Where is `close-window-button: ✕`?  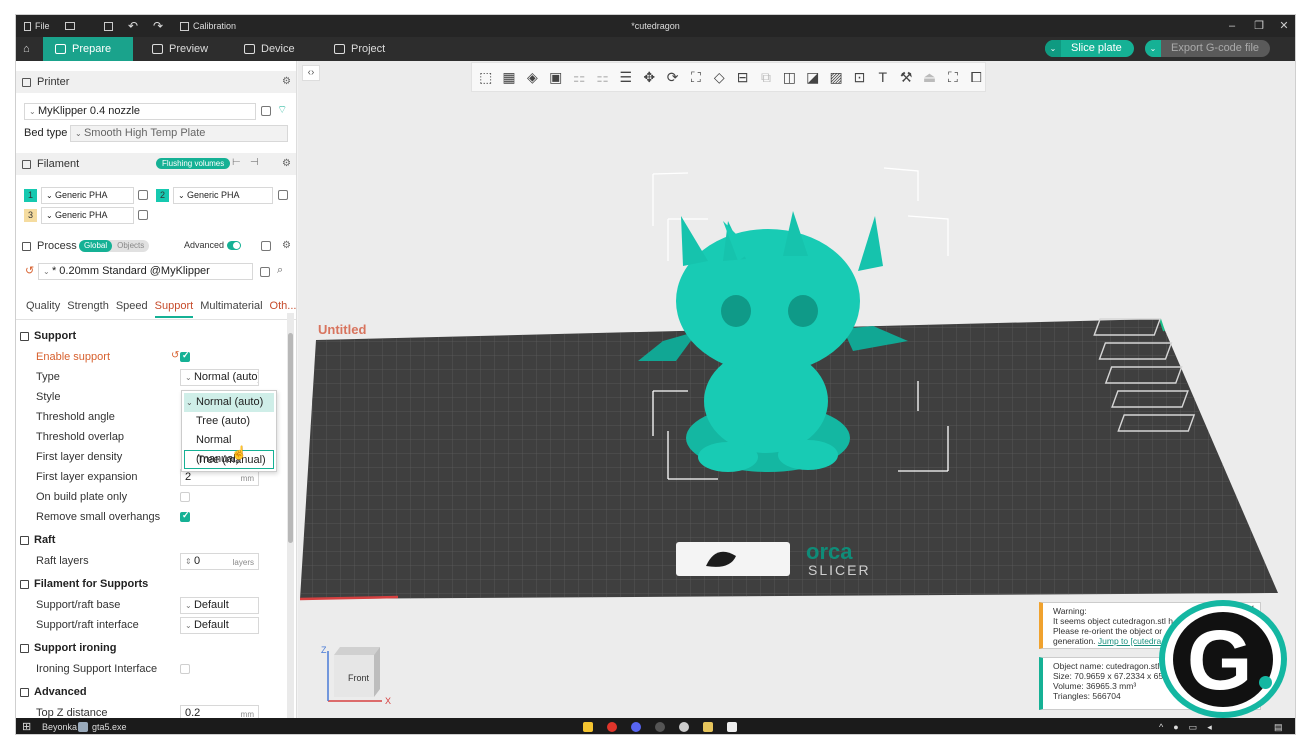
close-window-button: ✕ is located at coordinates (1283, 26).